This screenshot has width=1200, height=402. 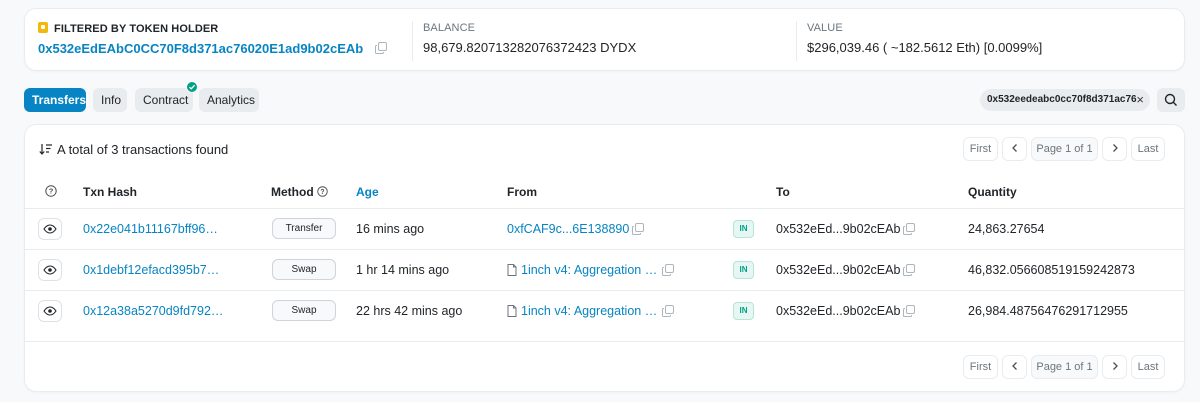 I want to click on from-address-link: 0xfCAF9c...6E138890, so click(x=568, y=229).